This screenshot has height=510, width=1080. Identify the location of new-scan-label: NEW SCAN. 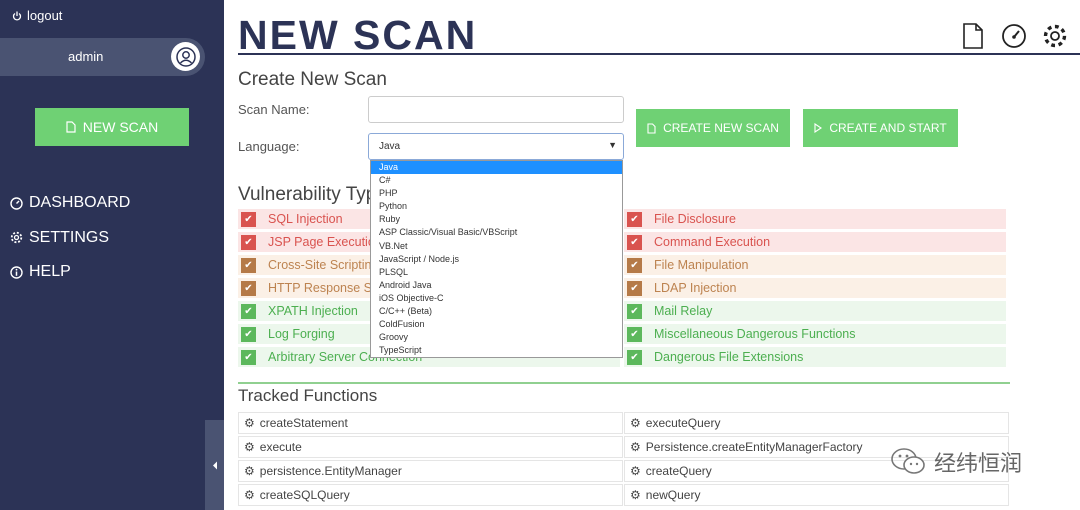
(120, 127).